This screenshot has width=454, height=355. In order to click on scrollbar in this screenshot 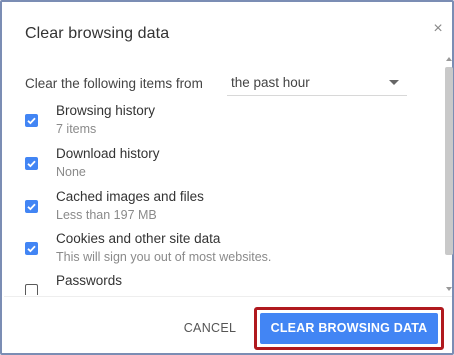, I will do `click(449, 175)`.